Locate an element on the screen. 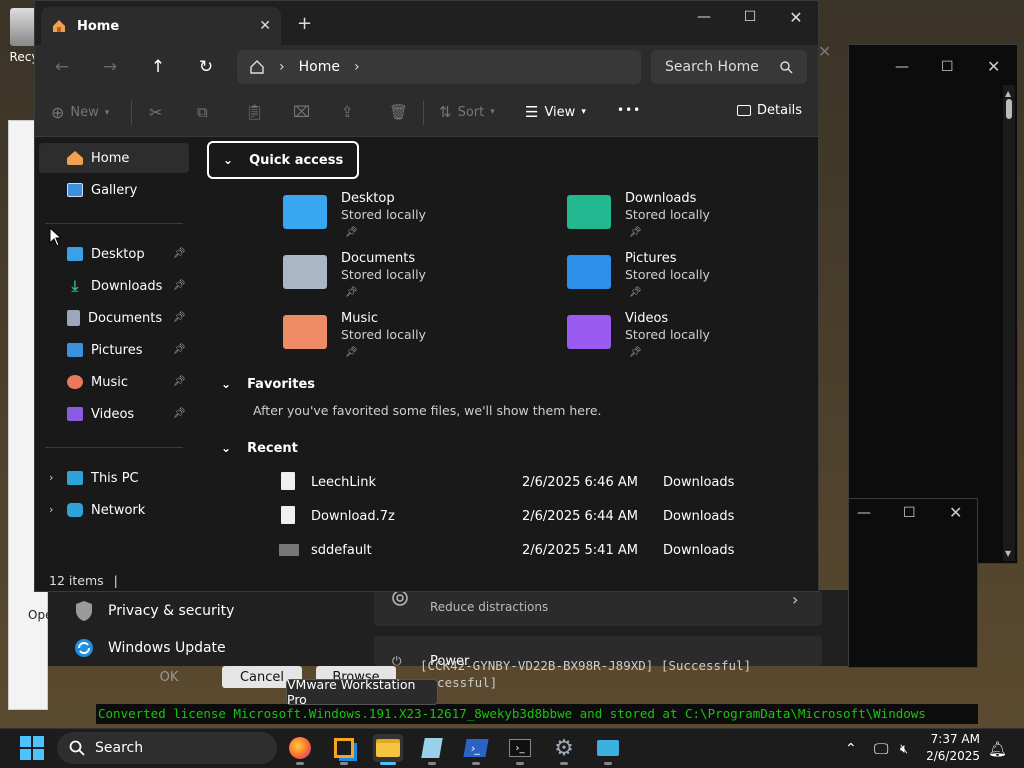 The width and height of the screenshot is (1024, 768). cut-icon: ✂ is located at coordinates (155, 112).